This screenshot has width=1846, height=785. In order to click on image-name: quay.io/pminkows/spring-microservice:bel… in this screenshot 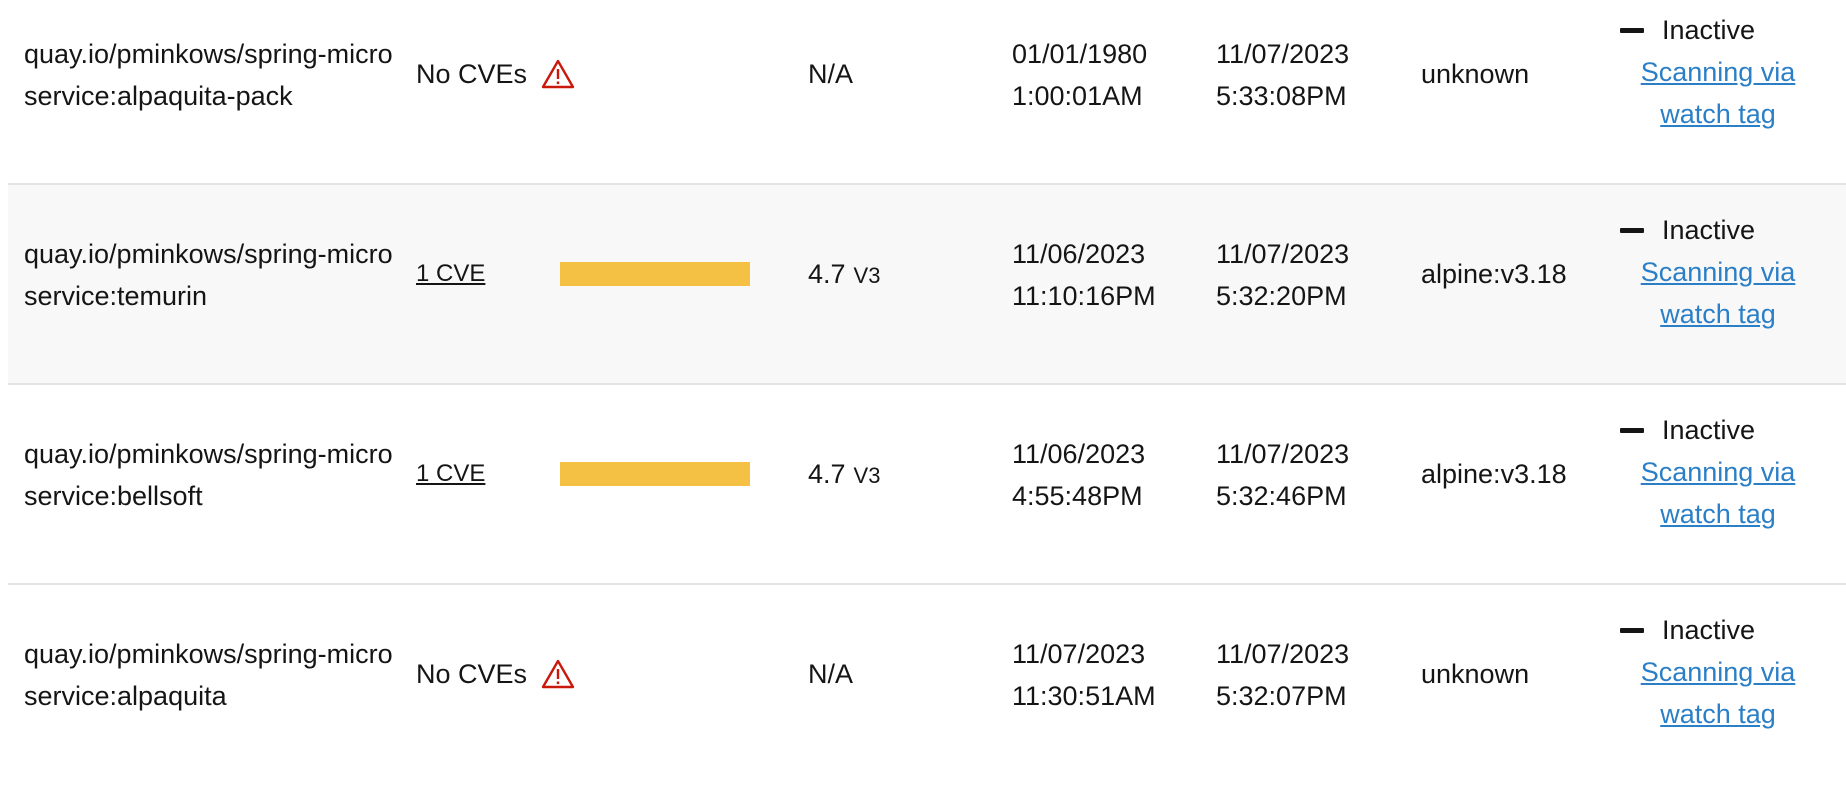, I will do `click(208, 475)`.